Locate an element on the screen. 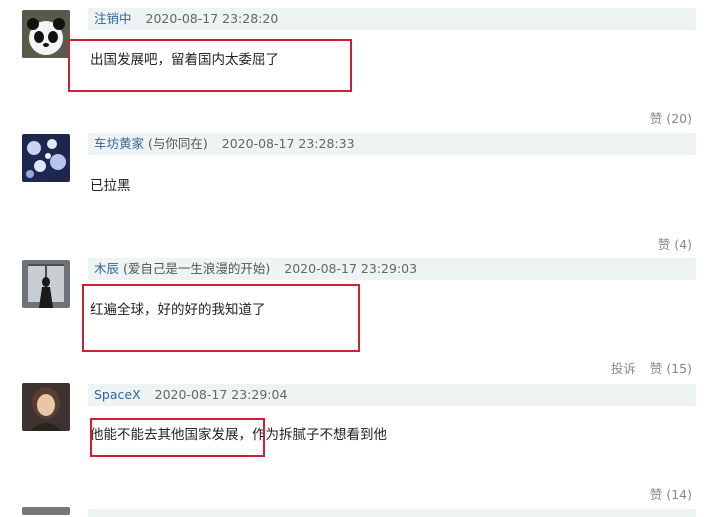 Image resolution: width=724 pixels, height=517 pixels. like-count: (14) is located at coordinates (679, 494).